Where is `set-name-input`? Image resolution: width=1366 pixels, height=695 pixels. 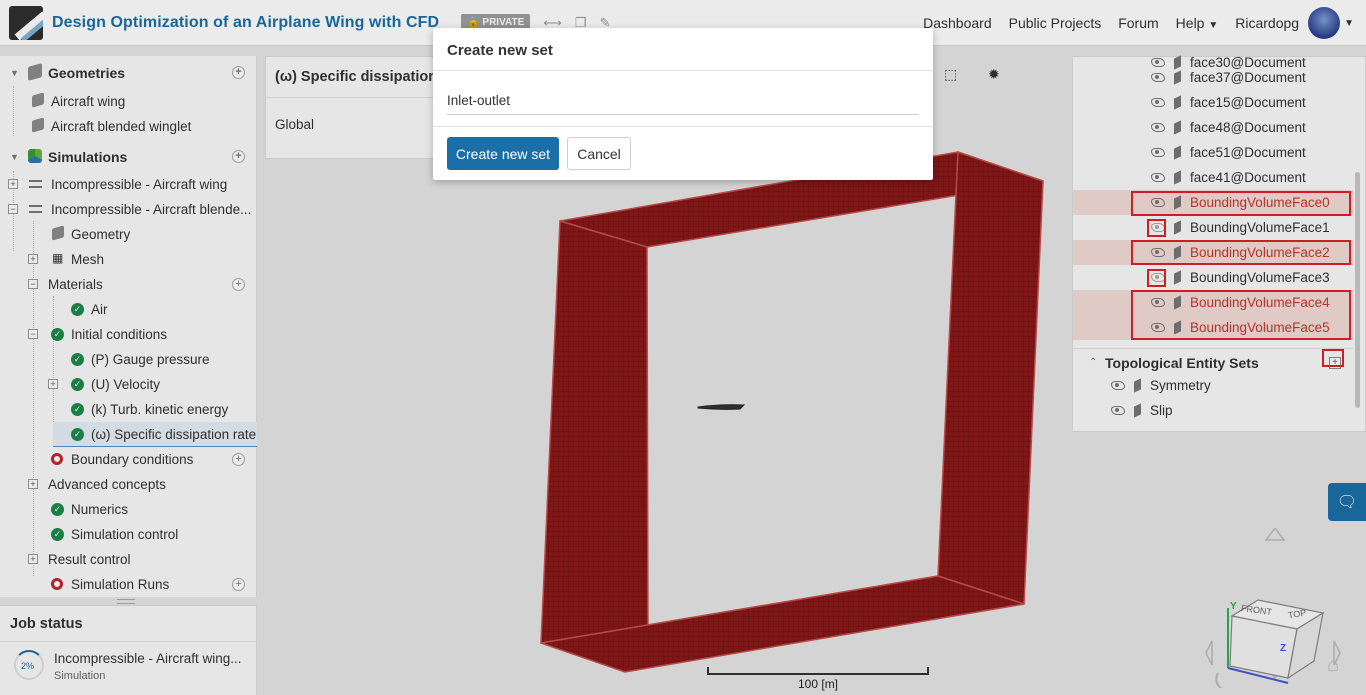 set-name-input is located at coordinates (683, 100).